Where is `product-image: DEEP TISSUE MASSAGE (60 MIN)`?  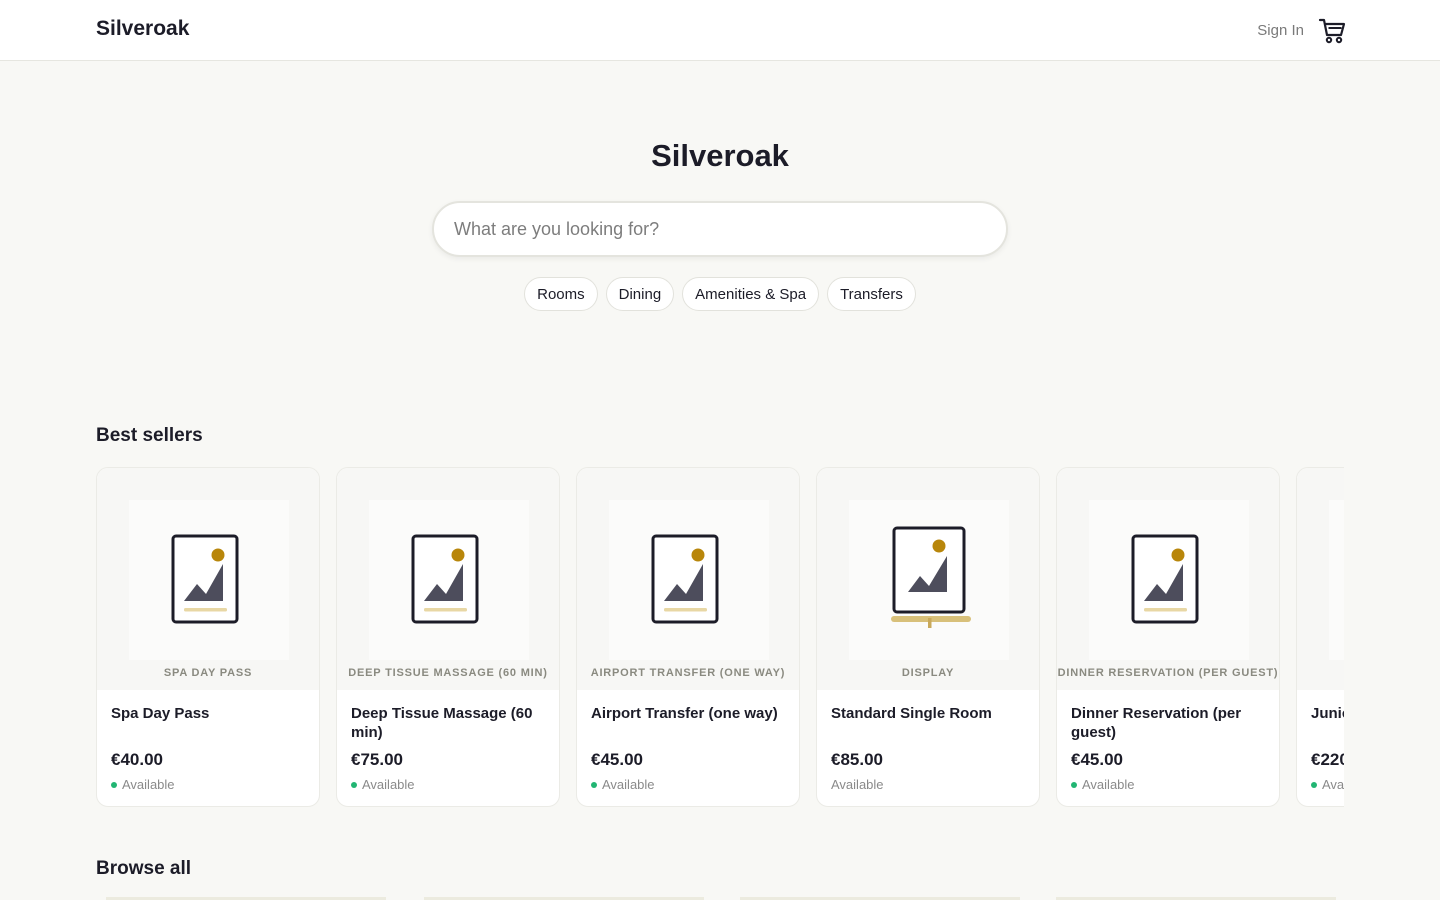 product-image: DEEP TISSUE MASSAGE (60 MIN) is located at coordinates (448, 579).